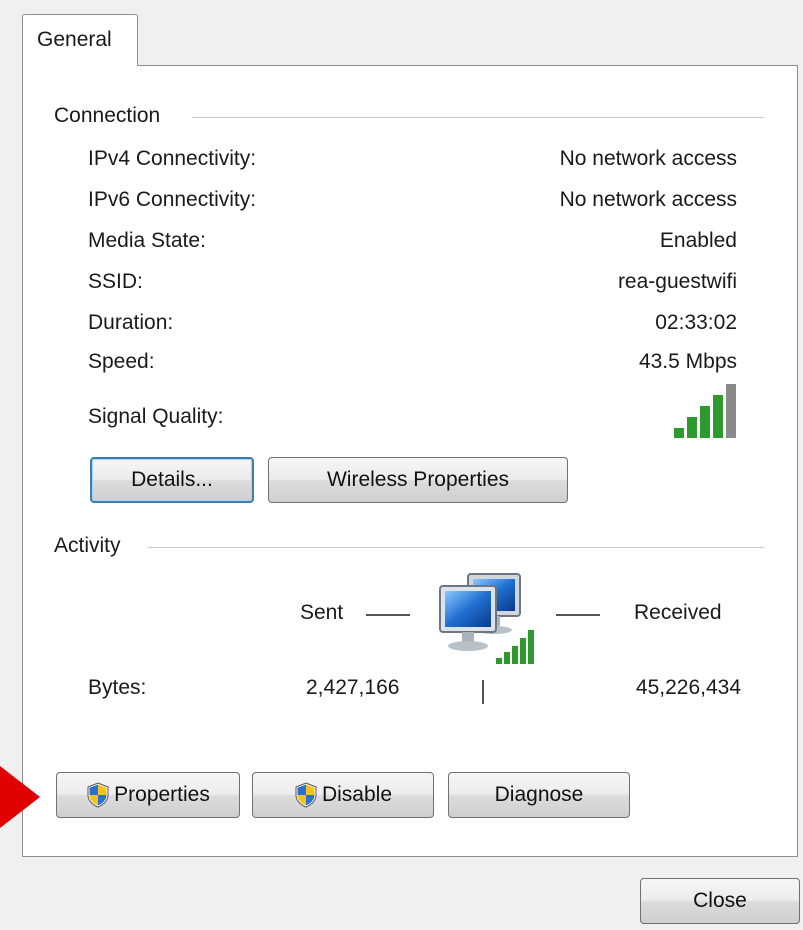 This screenshot has width=803, height=930. I want to click on ipv4-label: IPv4 Connectivity:, so click(172, 158).